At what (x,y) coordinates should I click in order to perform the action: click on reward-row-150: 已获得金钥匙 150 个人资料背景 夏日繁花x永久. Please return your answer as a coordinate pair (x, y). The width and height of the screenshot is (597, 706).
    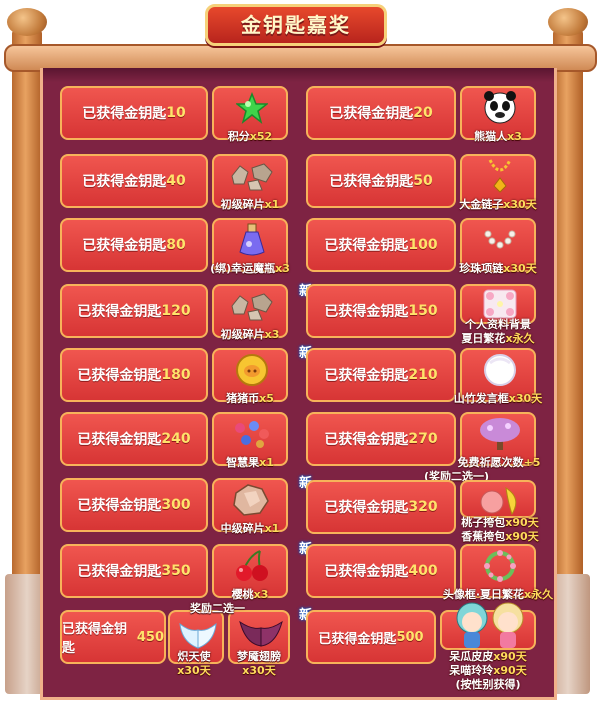
    Looking at the image, I should click on (426, 314).